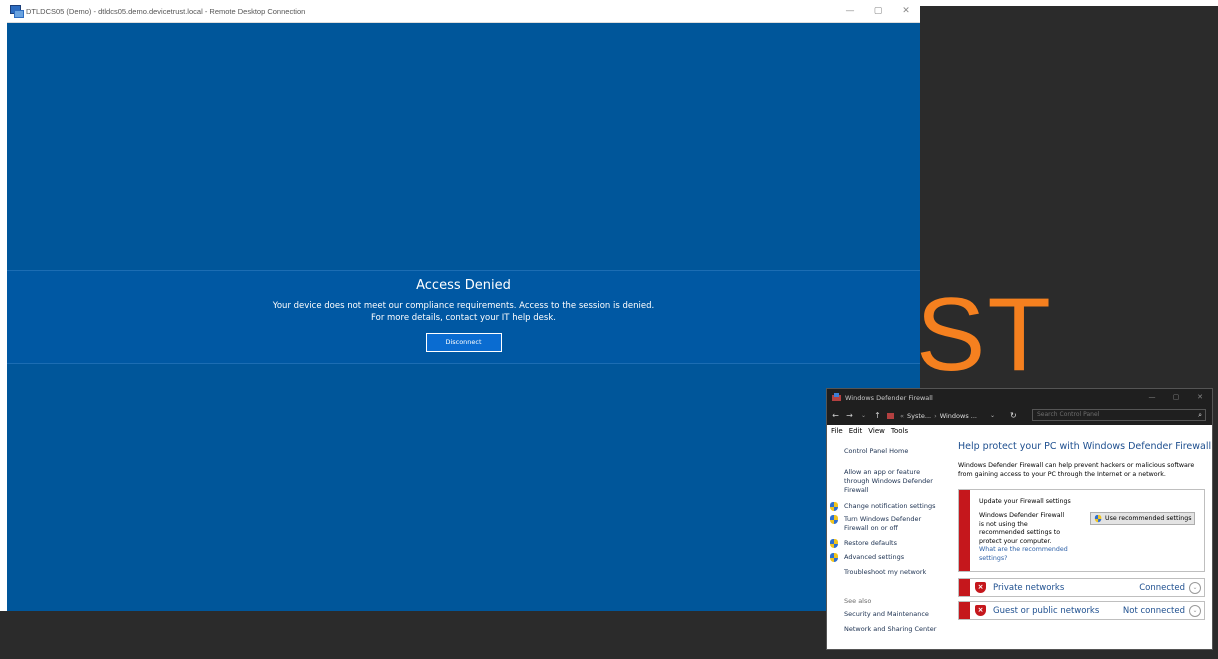 Image resolution: width=1218 pixels, height=659 pixels. I want to click on address-bar: « Syste... › Windows ... ⌄ ↻, so click(956, 415).